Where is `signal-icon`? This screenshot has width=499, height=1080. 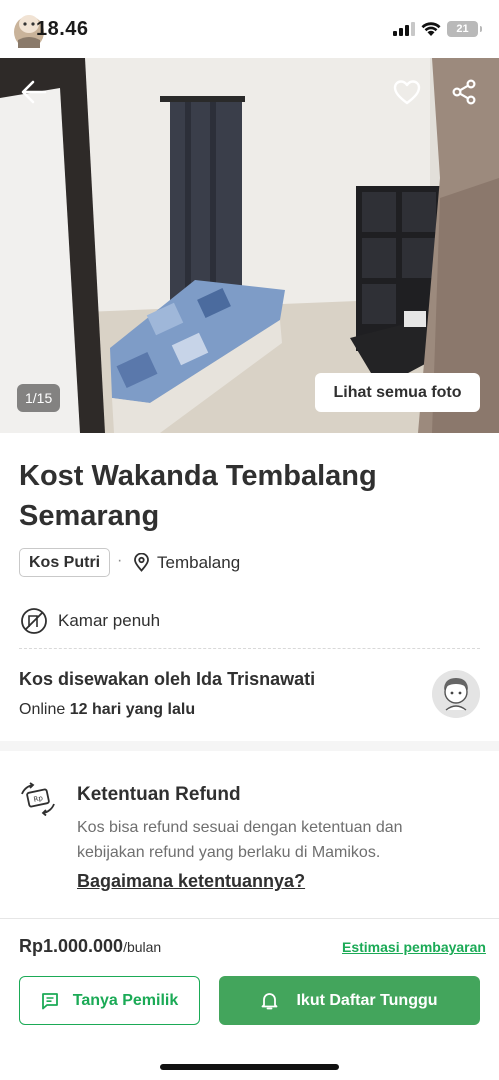 signal-icon is located at coordinates (404, 29).